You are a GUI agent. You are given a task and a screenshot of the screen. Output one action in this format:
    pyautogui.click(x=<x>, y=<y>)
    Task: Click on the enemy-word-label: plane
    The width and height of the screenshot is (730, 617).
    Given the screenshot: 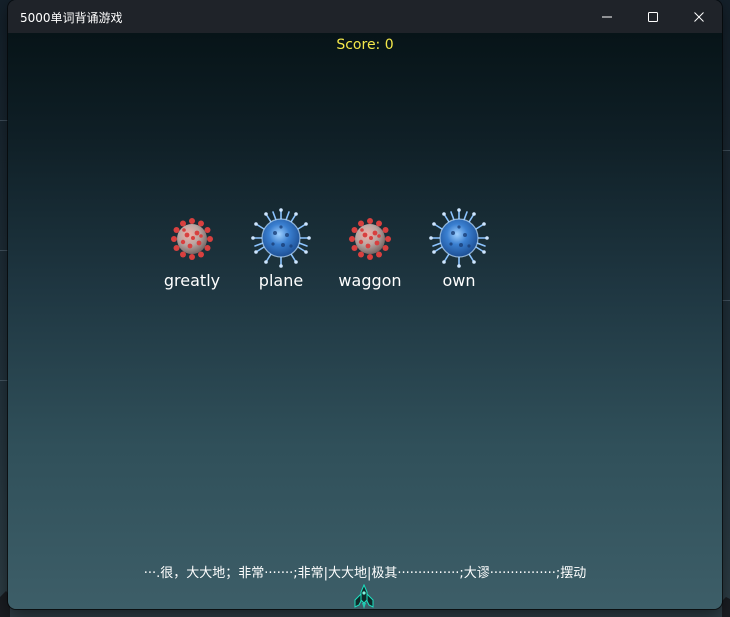 What is the action you would take?
    pyautogui.click(x=281, y=280)
    